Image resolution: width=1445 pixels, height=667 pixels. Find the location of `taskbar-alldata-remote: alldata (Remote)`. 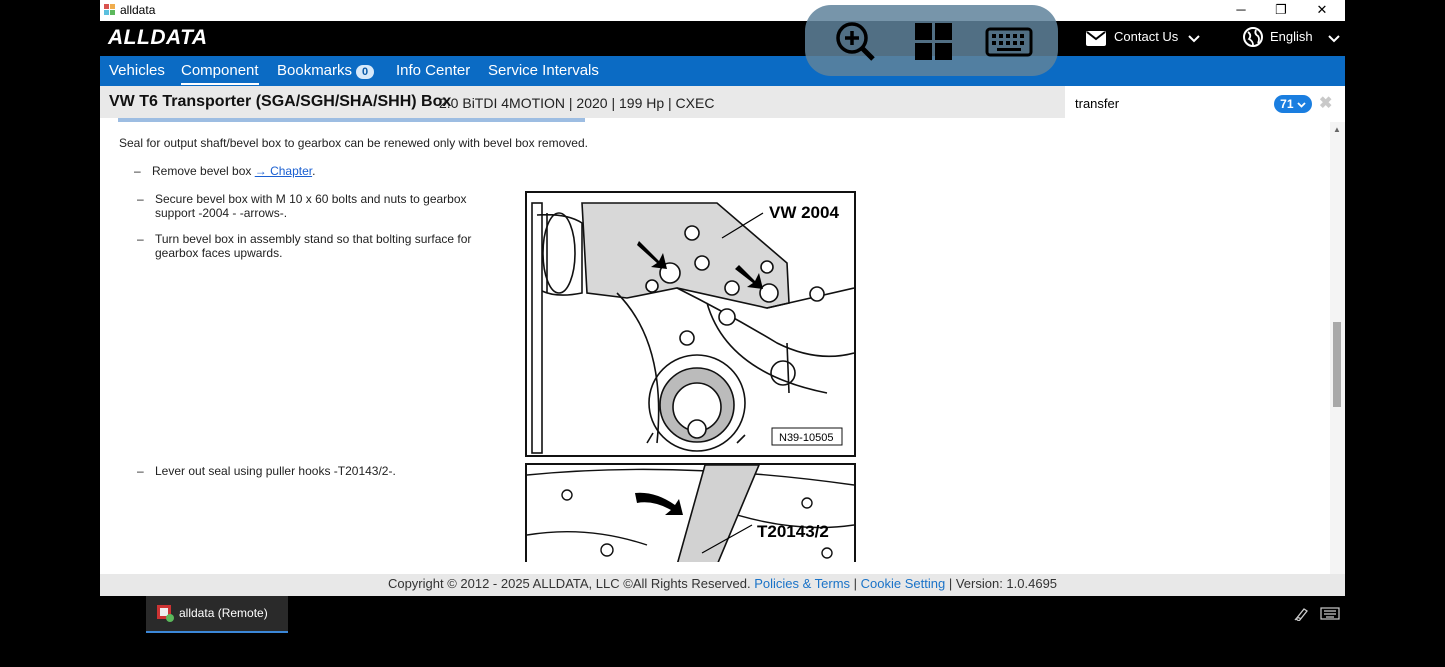

taskbar-alldata-remote: alldata (Remote) is located at coordinates (217, 614).